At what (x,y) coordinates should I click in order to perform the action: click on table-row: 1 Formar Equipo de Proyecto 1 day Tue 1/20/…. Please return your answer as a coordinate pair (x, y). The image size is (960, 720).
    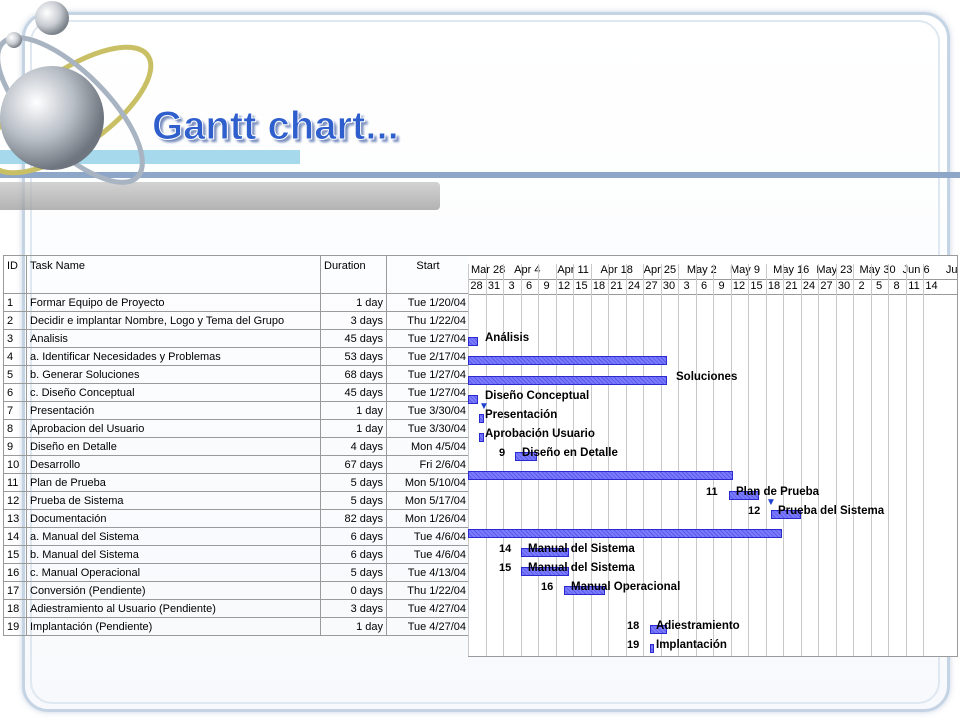
    Looking at the image, I should click on (236, 302).